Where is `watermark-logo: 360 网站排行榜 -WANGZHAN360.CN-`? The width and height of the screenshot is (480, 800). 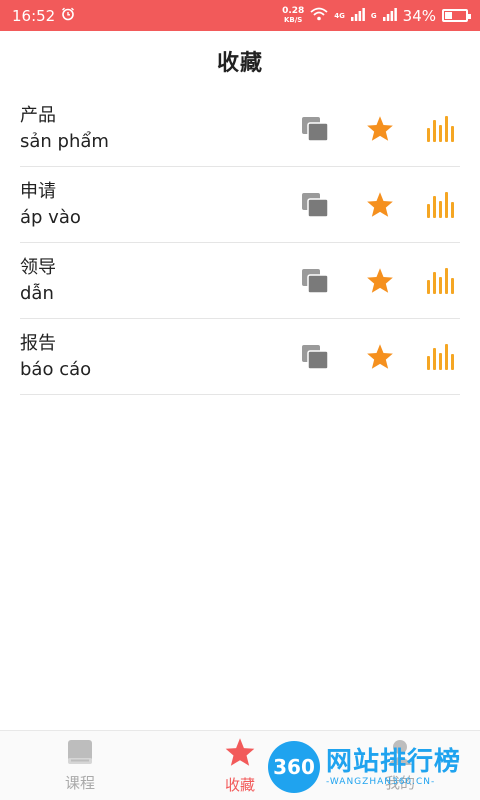
watermark-logo: 360 网站排行榜 -WANGZHAN360.CN- is located at coordinates (373, 767).